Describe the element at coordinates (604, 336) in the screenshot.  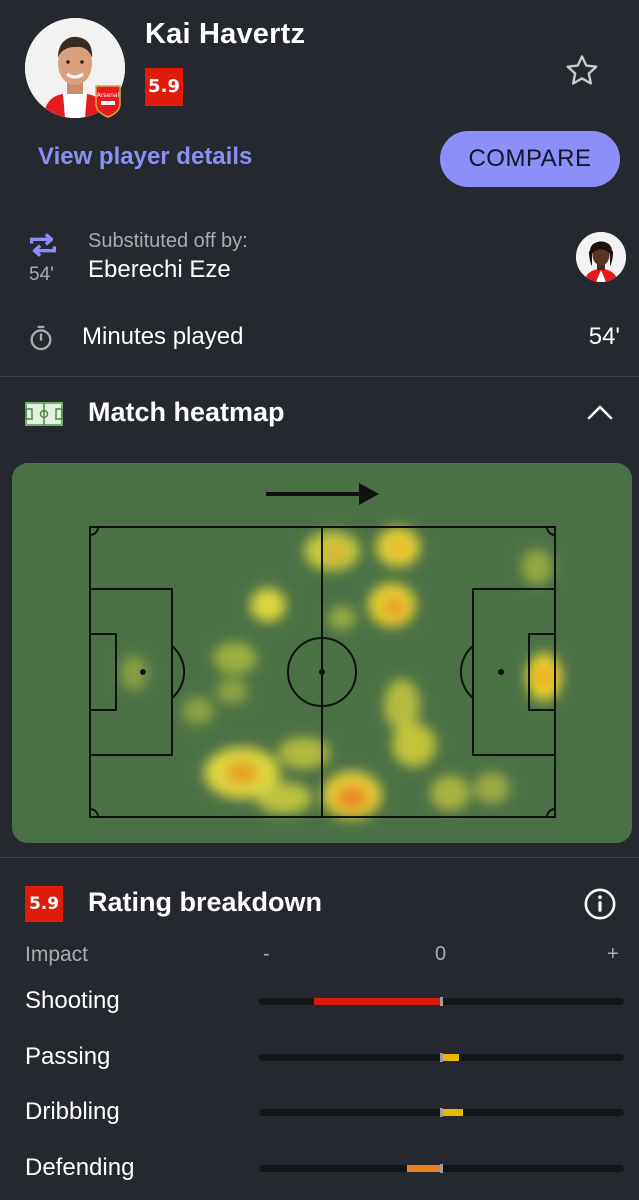
I see `minutes-played-value: 54'` at that location.